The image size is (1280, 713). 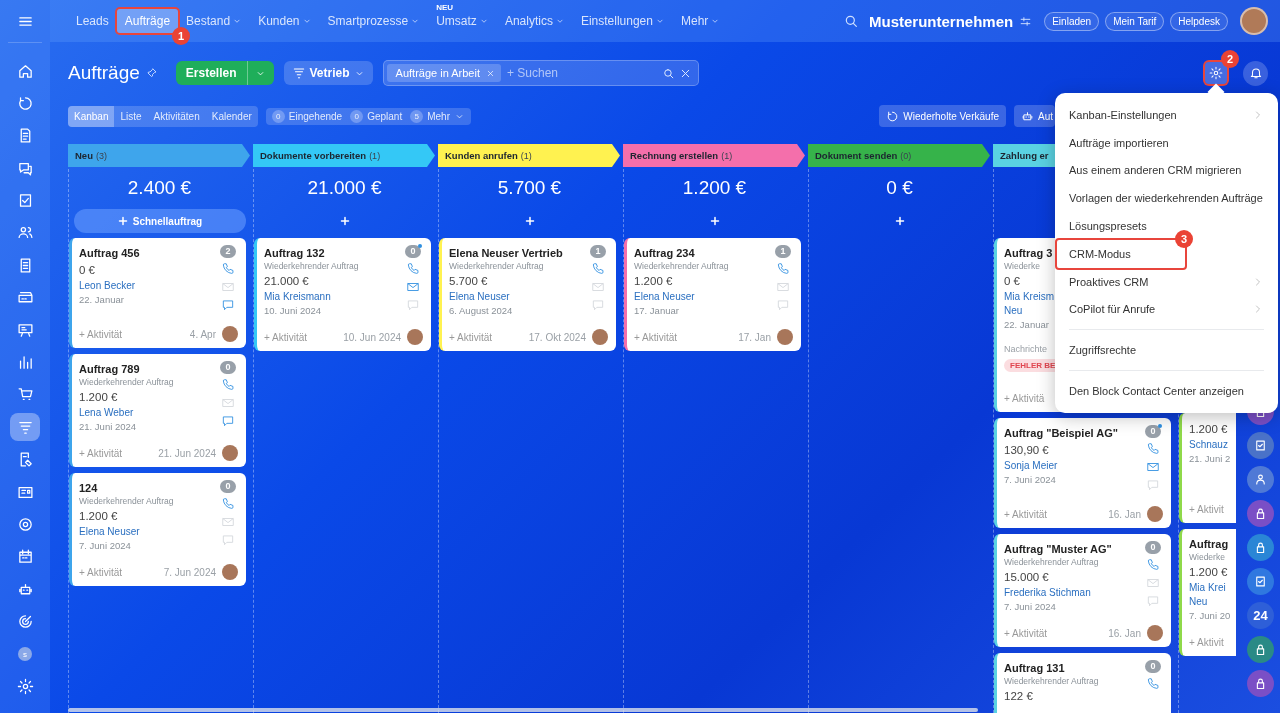 I want to click on menu-item: Den Block Contact Center anzeigen, so click(x=1166, y=391).